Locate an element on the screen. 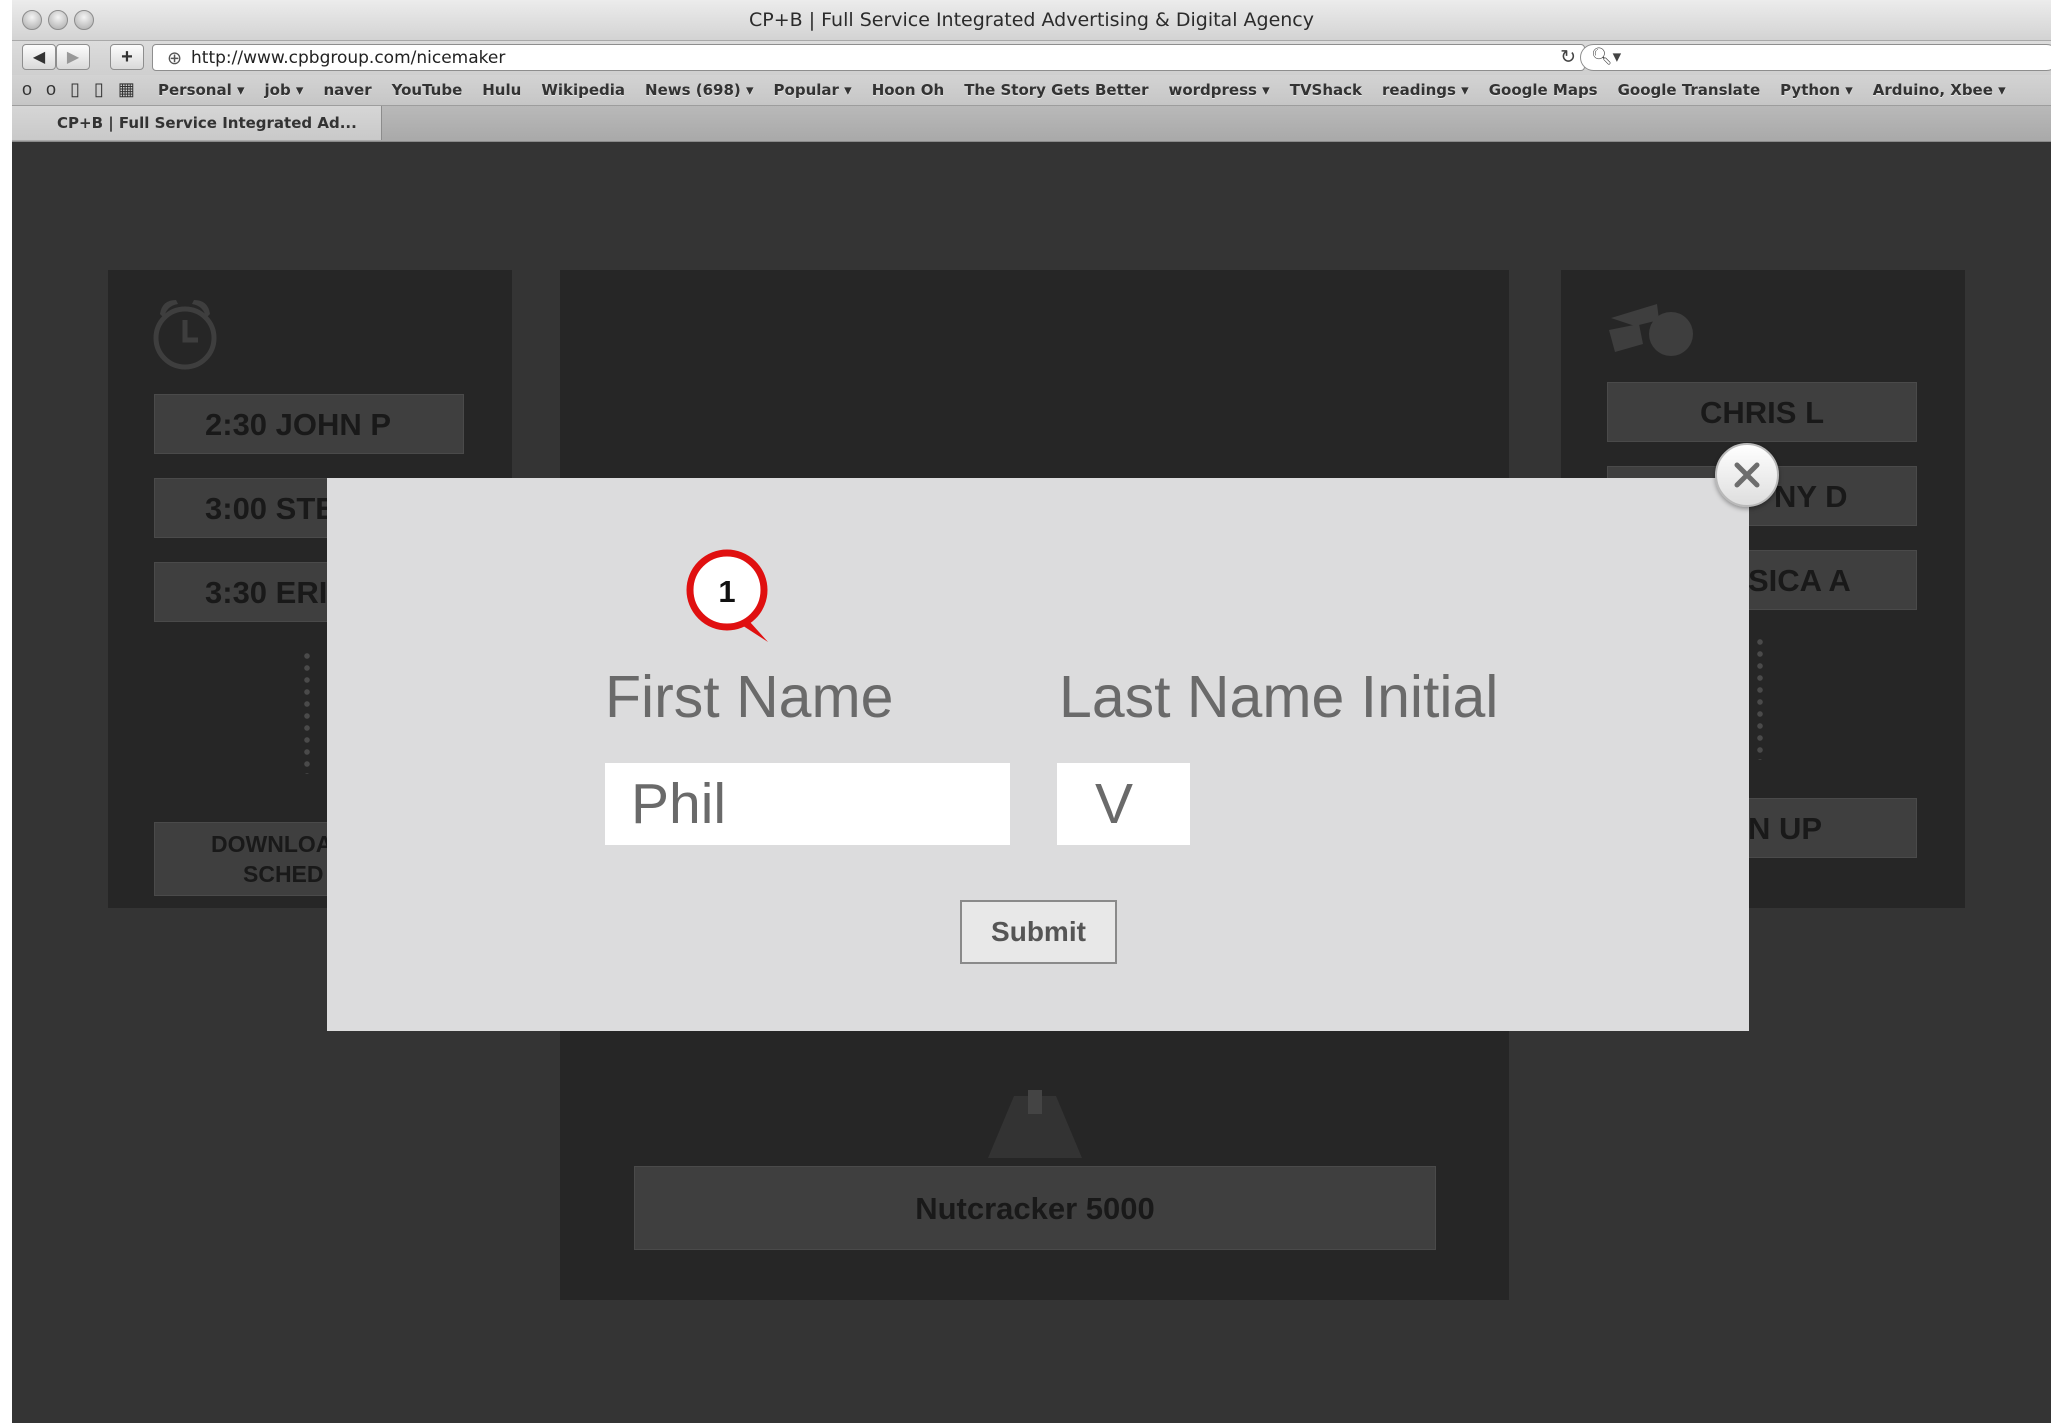  first-name-label: First Name is located at coordinates (749, 697).